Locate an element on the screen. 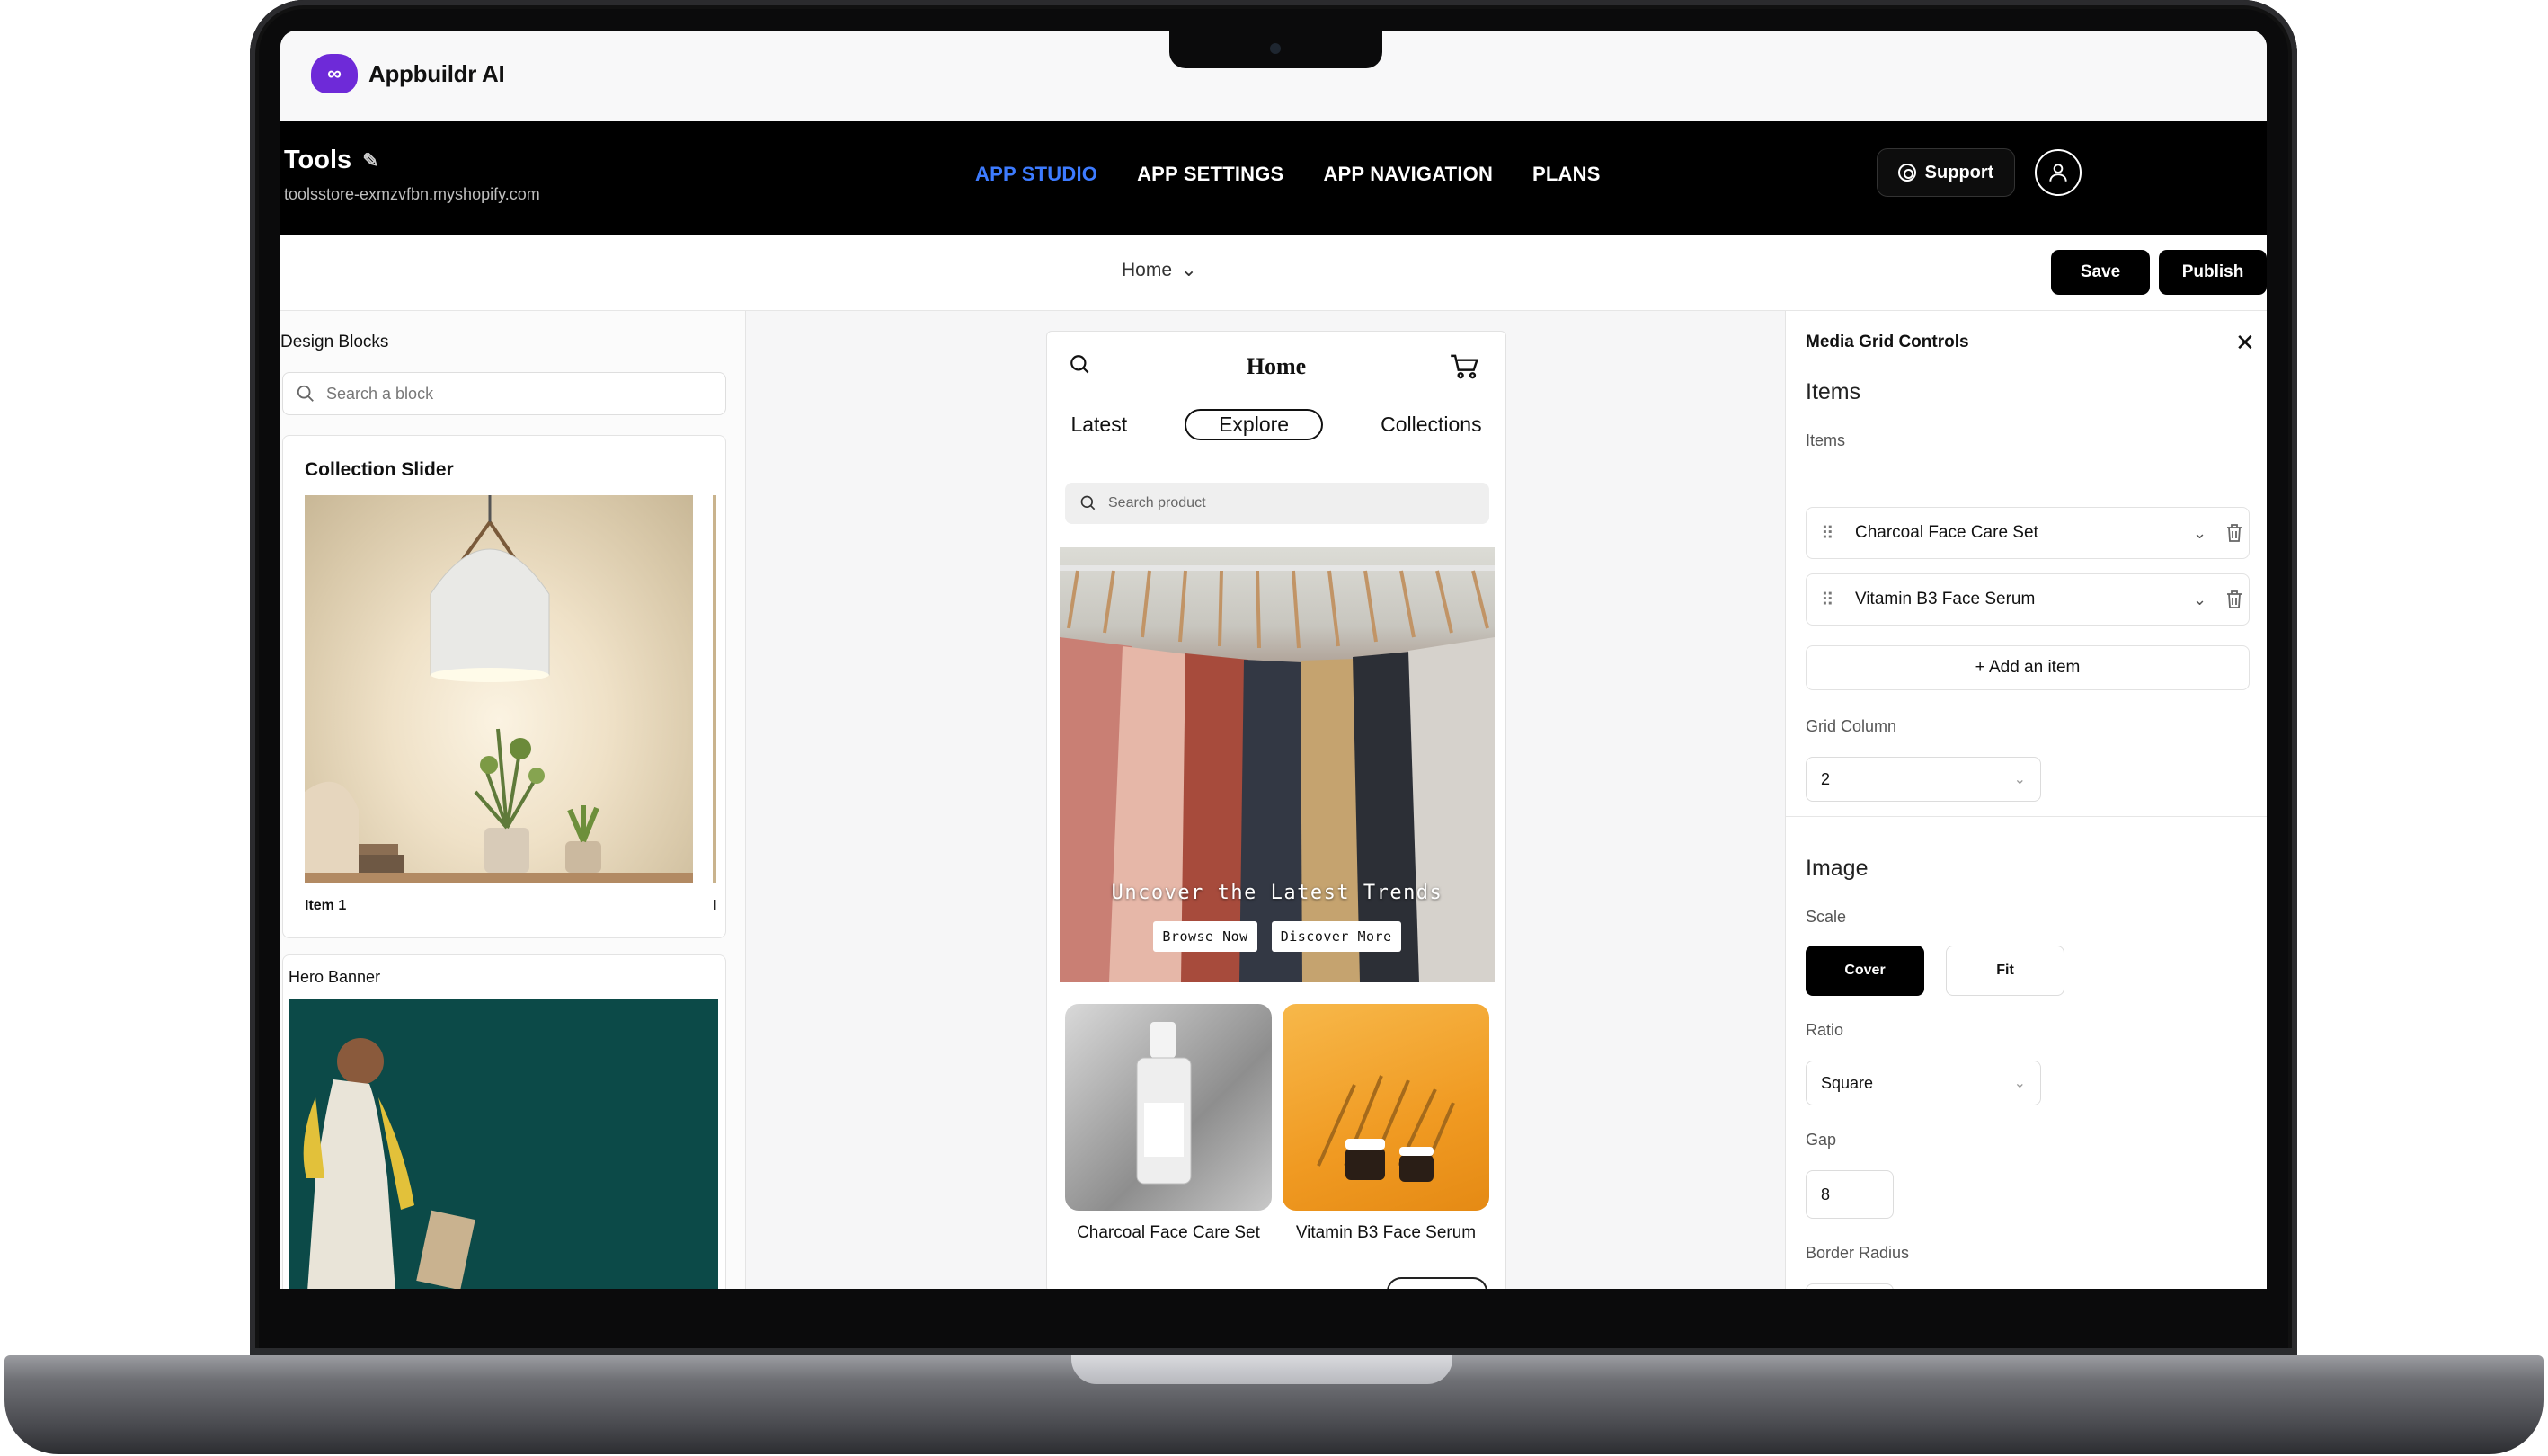  gap-label: Gap is located at coordinates (1822, 1140).